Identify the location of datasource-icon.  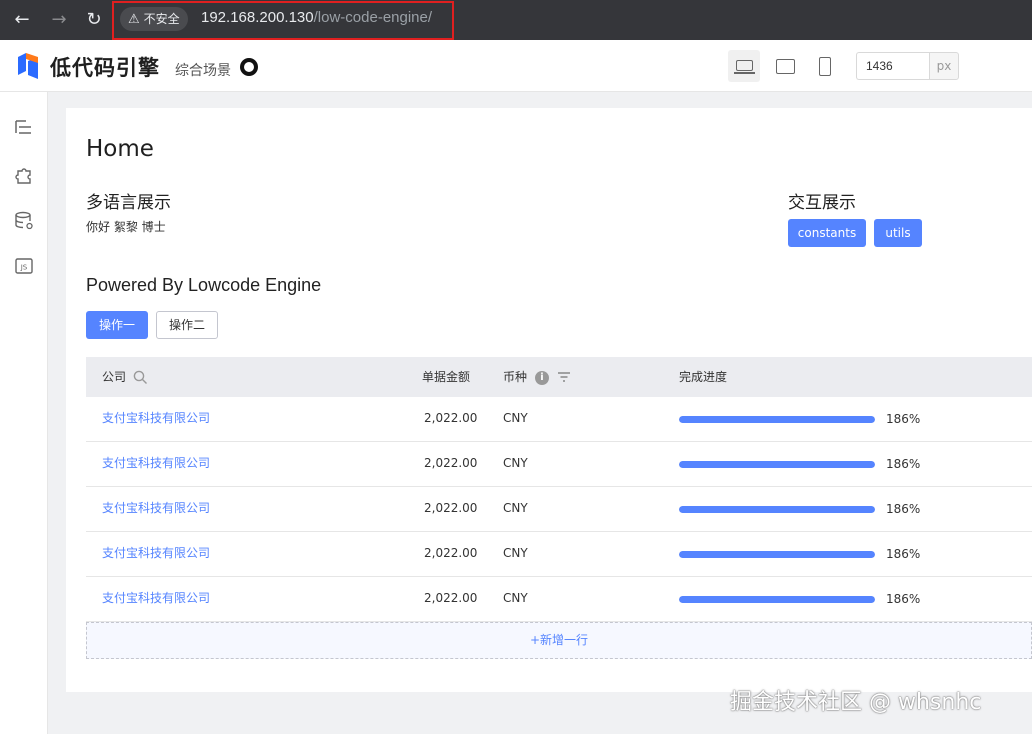
(24, 221).